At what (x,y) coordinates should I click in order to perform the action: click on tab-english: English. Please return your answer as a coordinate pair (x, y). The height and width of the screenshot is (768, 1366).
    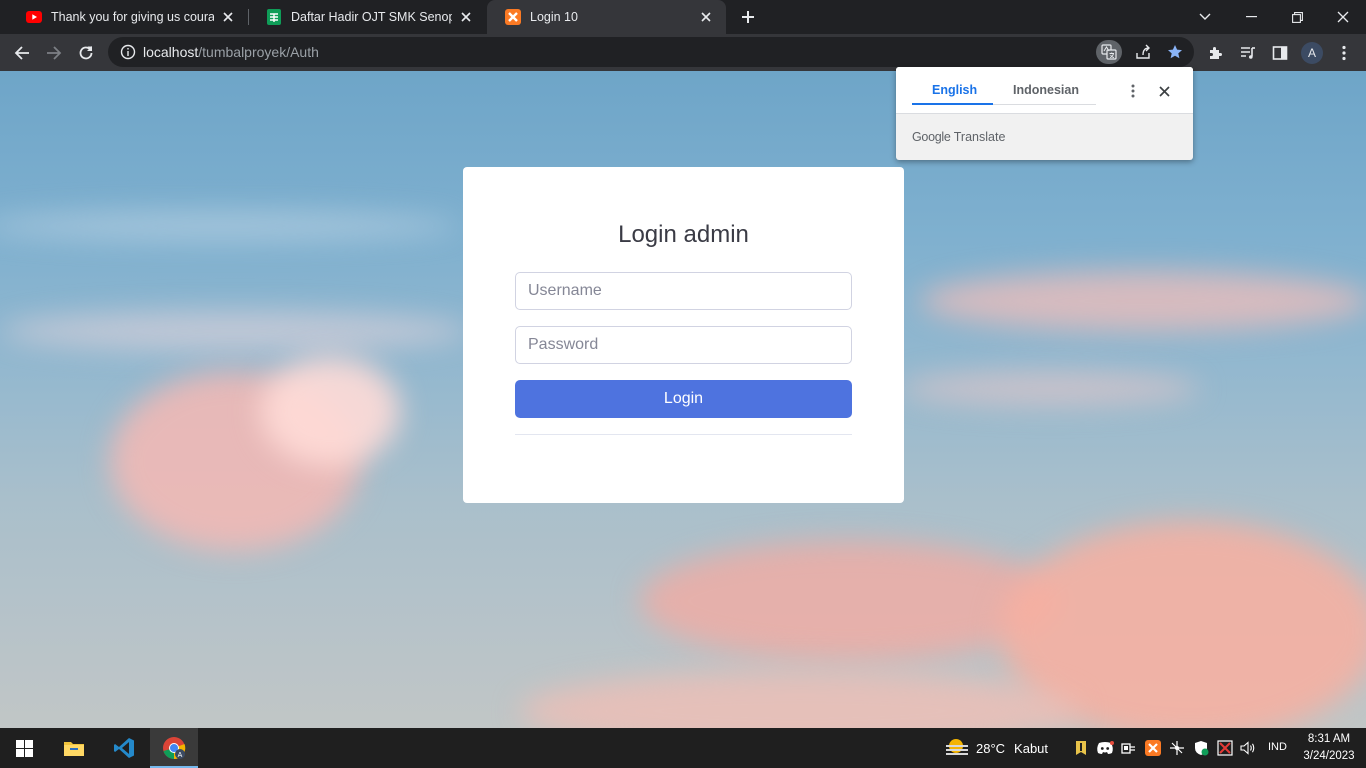
    Looking at the image, I should click on (954, 90).